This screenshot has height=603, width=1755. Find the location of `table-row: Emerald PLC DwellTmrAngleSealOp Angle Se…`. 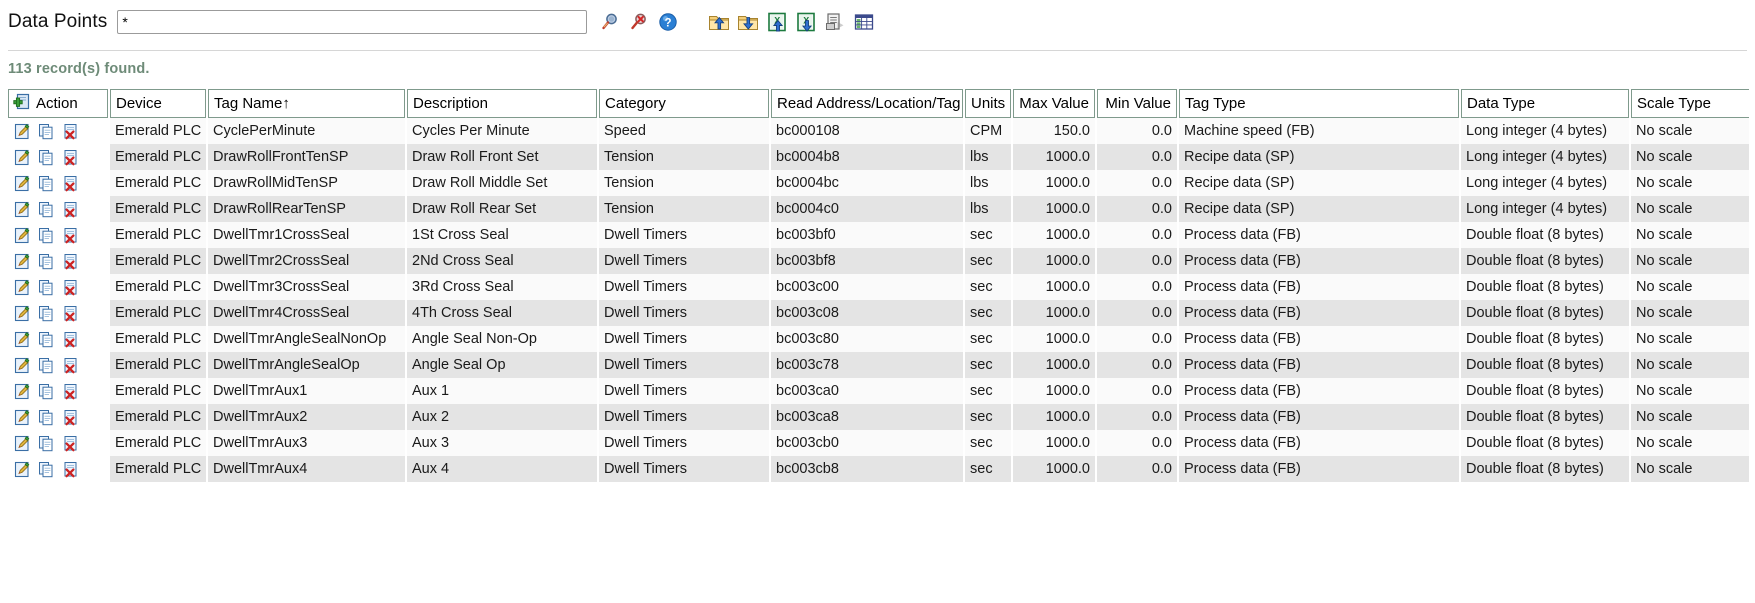

table-row: Emerald PLC DwellTmrAngleSealOp Angle Se… is located at coordinates (878, 365).